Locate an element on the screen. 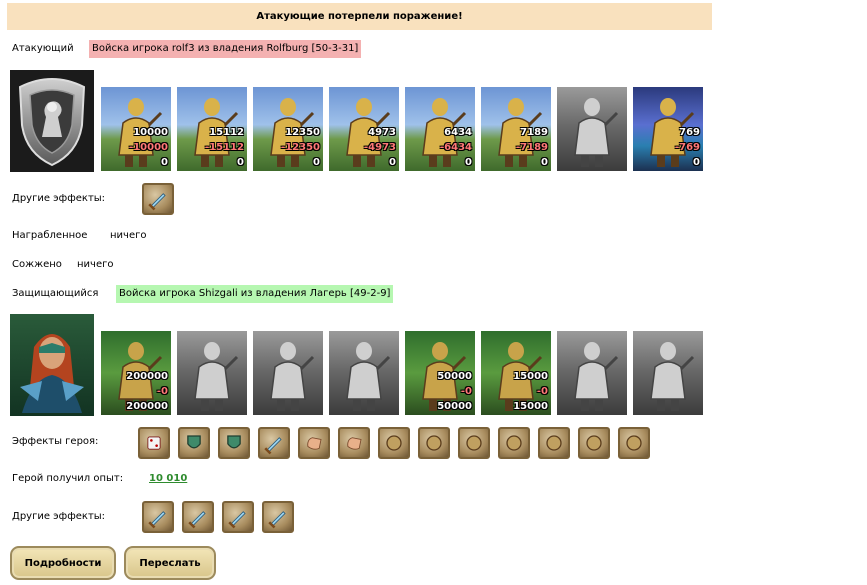  hero-effects-label: Эффекты героя: is located at coordinates (55, 441).